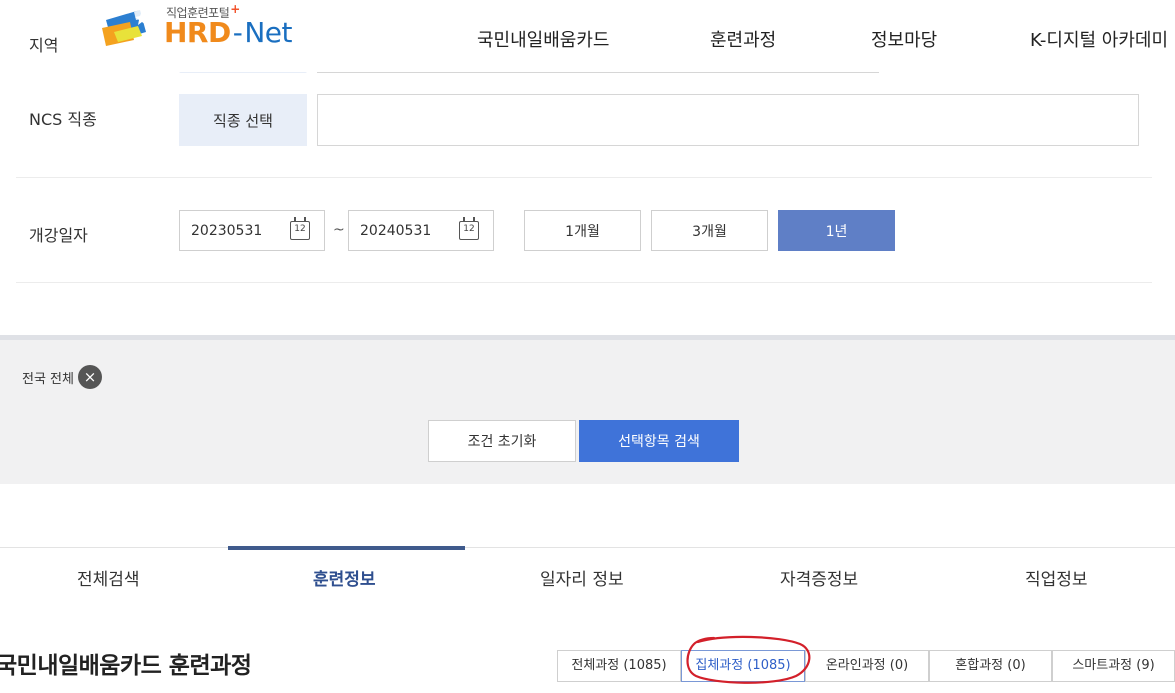 This screenshot has height=693, width=1175. Describe the element at coordinates (108, 577) in the screenshot. I see `tab-all-search: 전체검색` at that location.